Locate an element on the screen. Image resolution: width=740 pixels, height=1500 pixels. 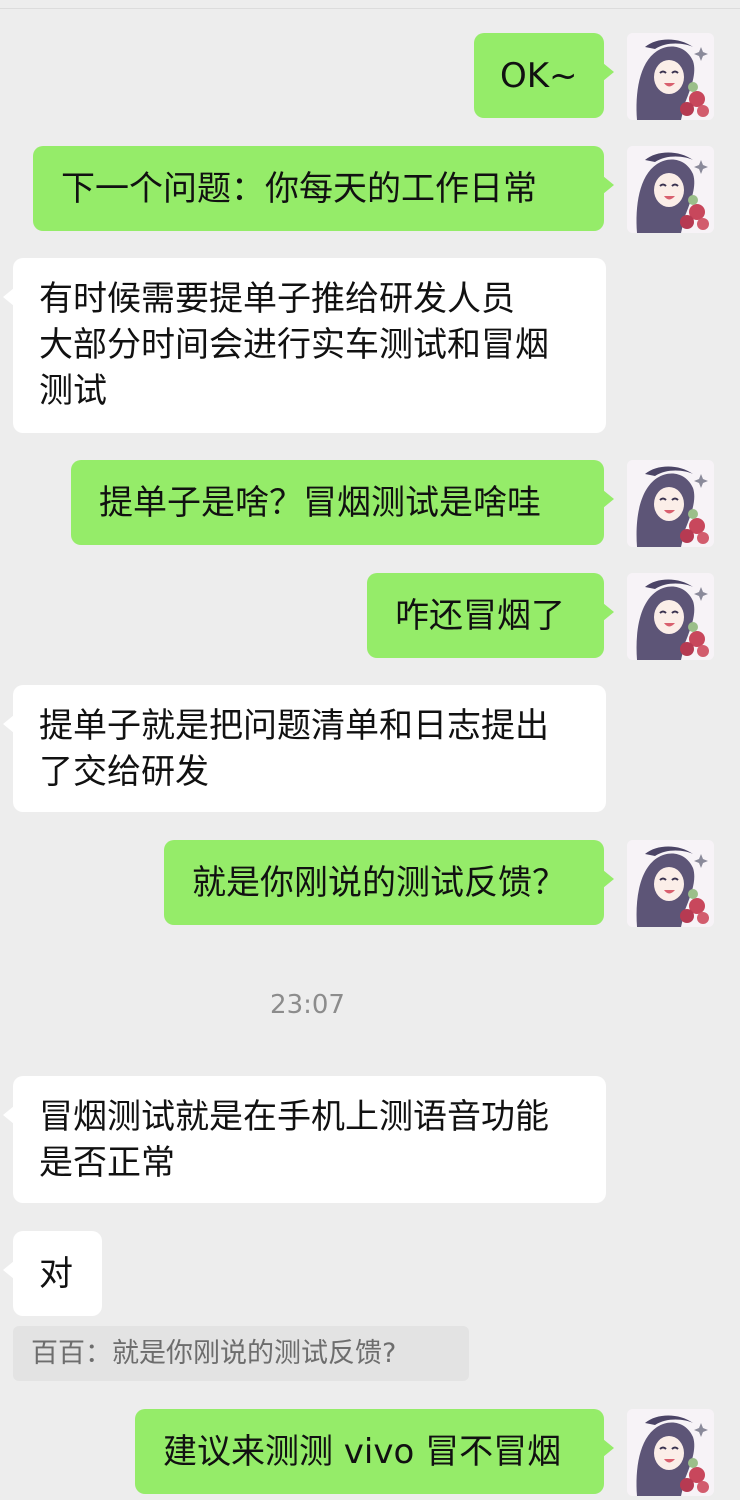
outgoing-message-bubble: OK~ is located at coordinates (544, 75).